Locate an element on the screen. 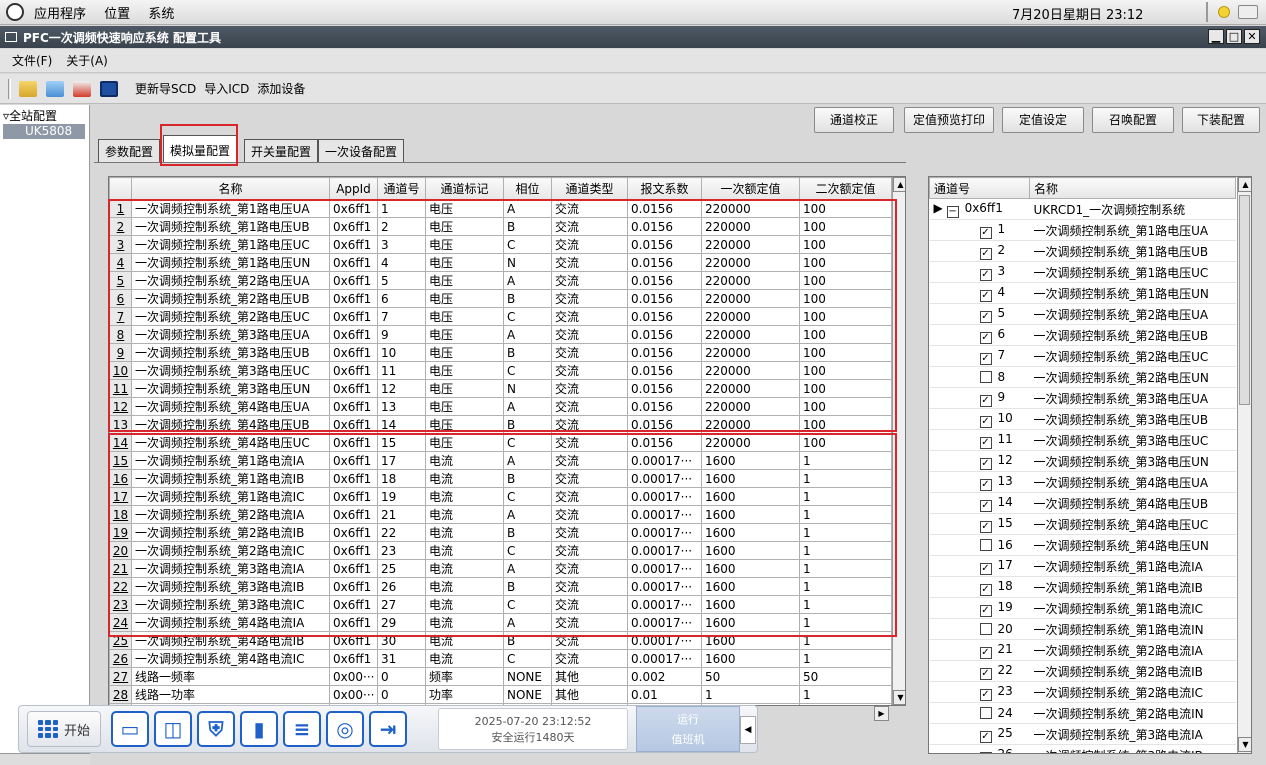  start-button: 开始 is located at coordinates (64, 729).